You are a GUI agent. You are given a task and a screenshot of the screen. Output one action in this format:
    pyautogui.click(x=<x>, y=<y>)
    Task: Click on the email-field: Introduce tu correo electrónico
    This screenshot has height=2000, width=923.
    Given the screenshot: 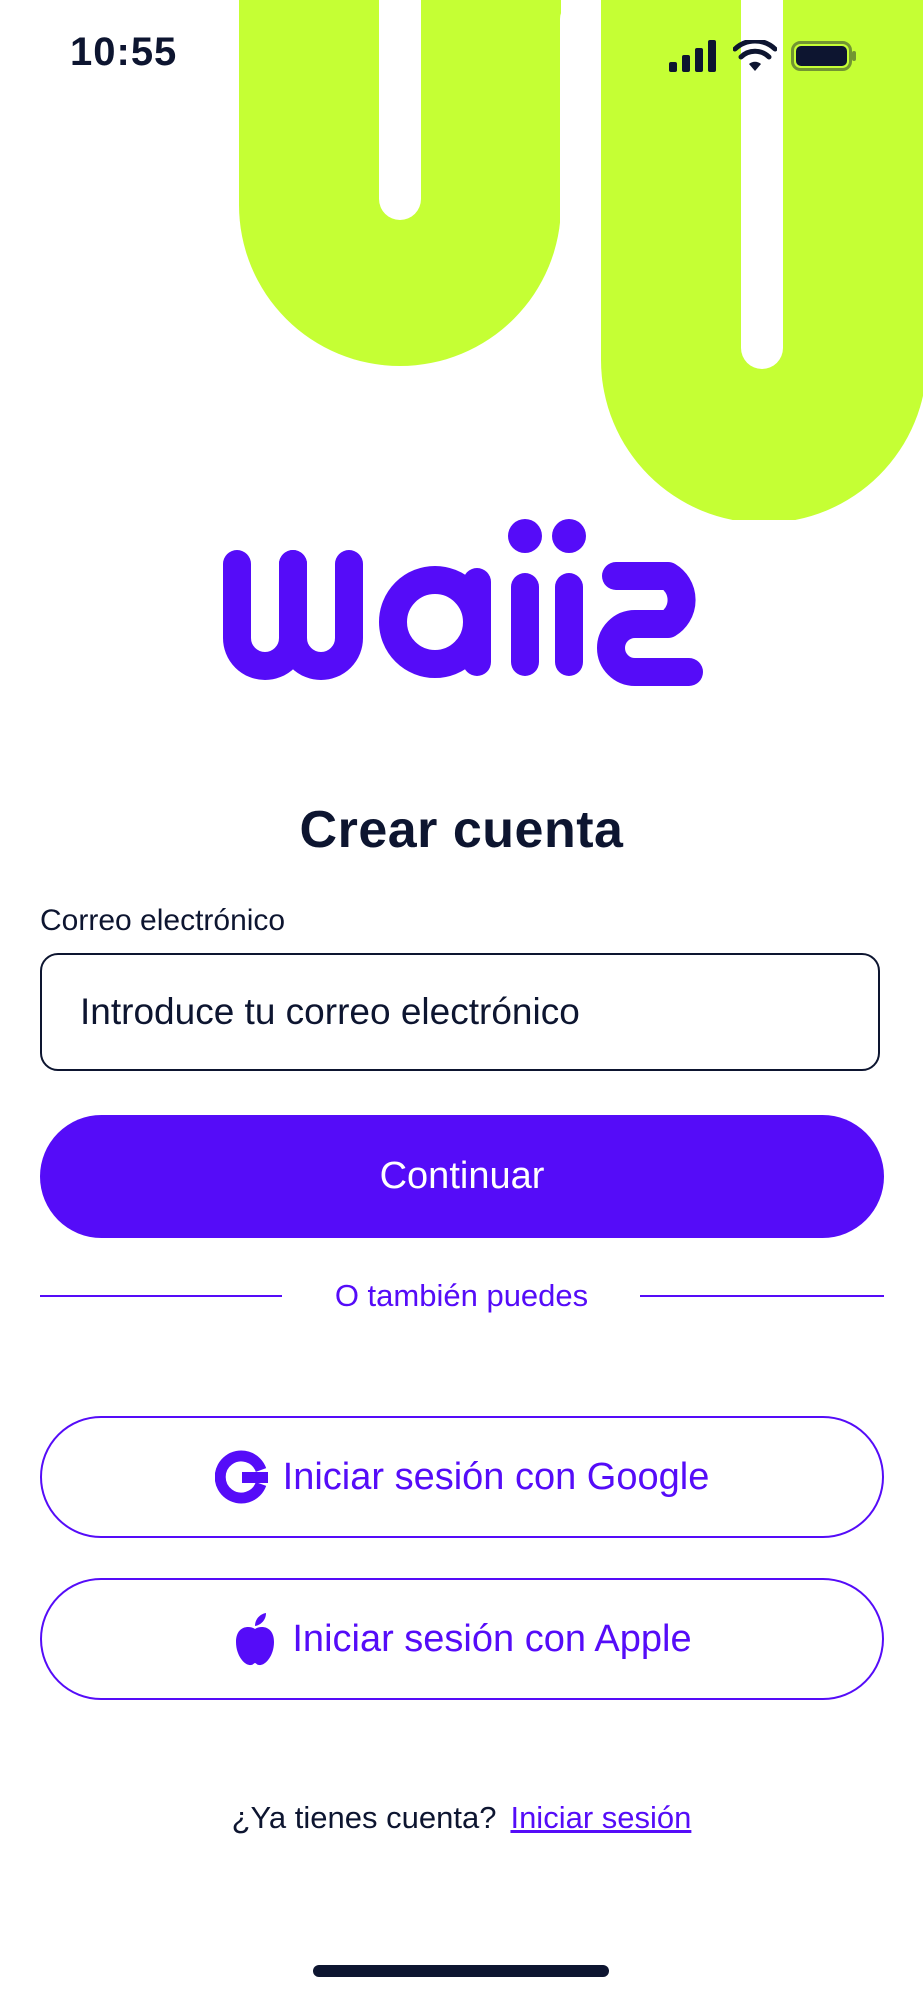 What is the action you would take?
    pyautogui.click(x=460, y=1012)
    